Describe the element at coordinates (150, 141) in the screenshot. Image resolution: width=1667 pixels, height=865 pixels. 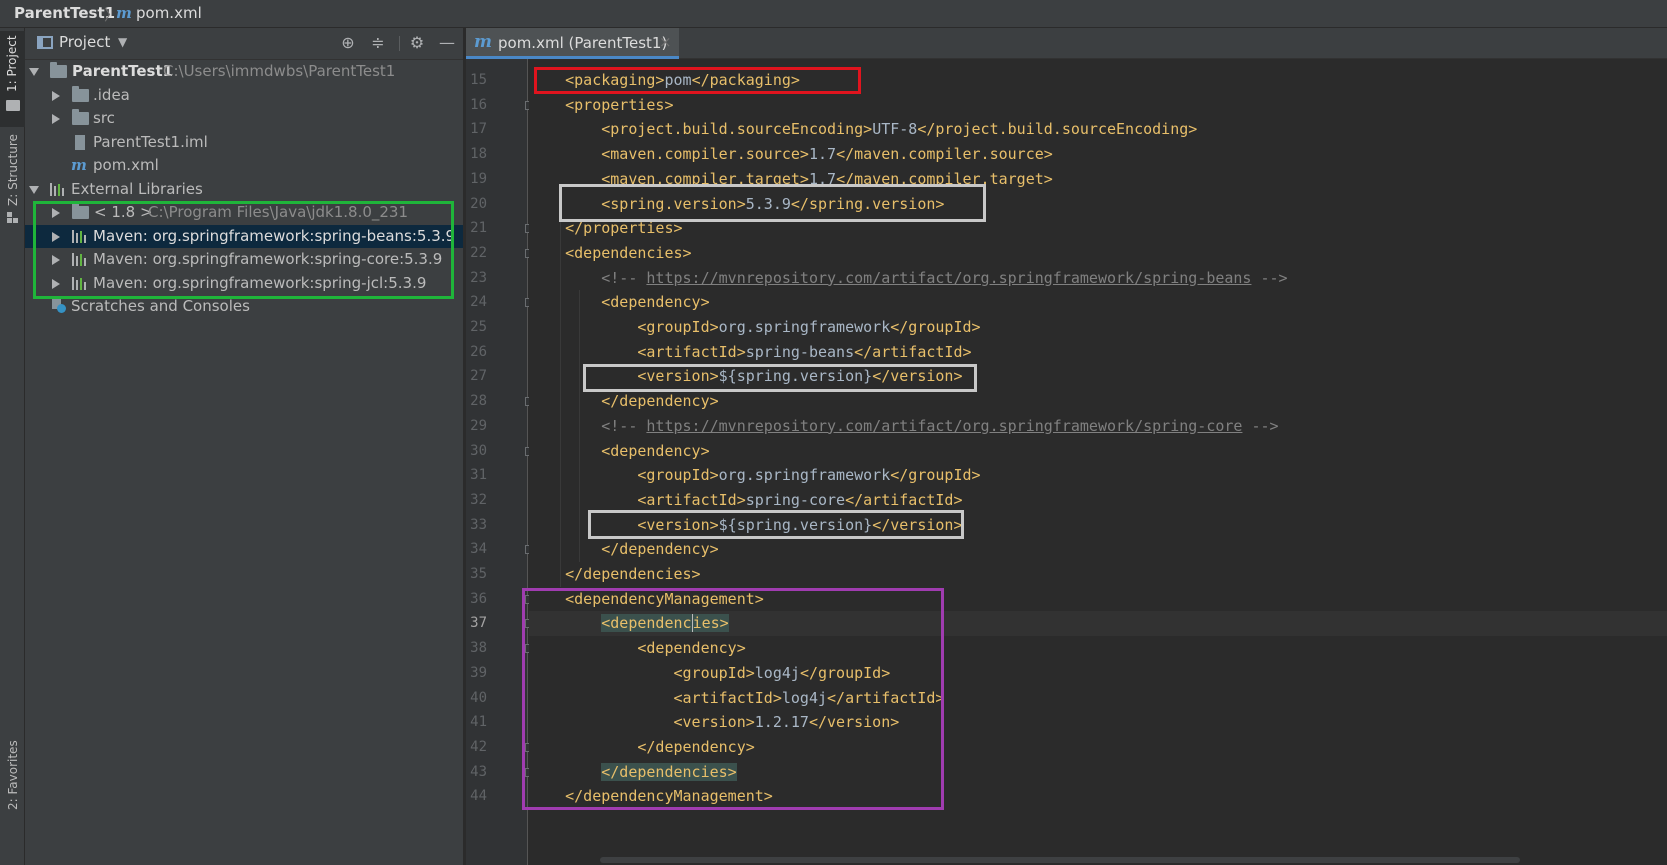
I see `tree-item-label: ParentTest1.iml` at that location.